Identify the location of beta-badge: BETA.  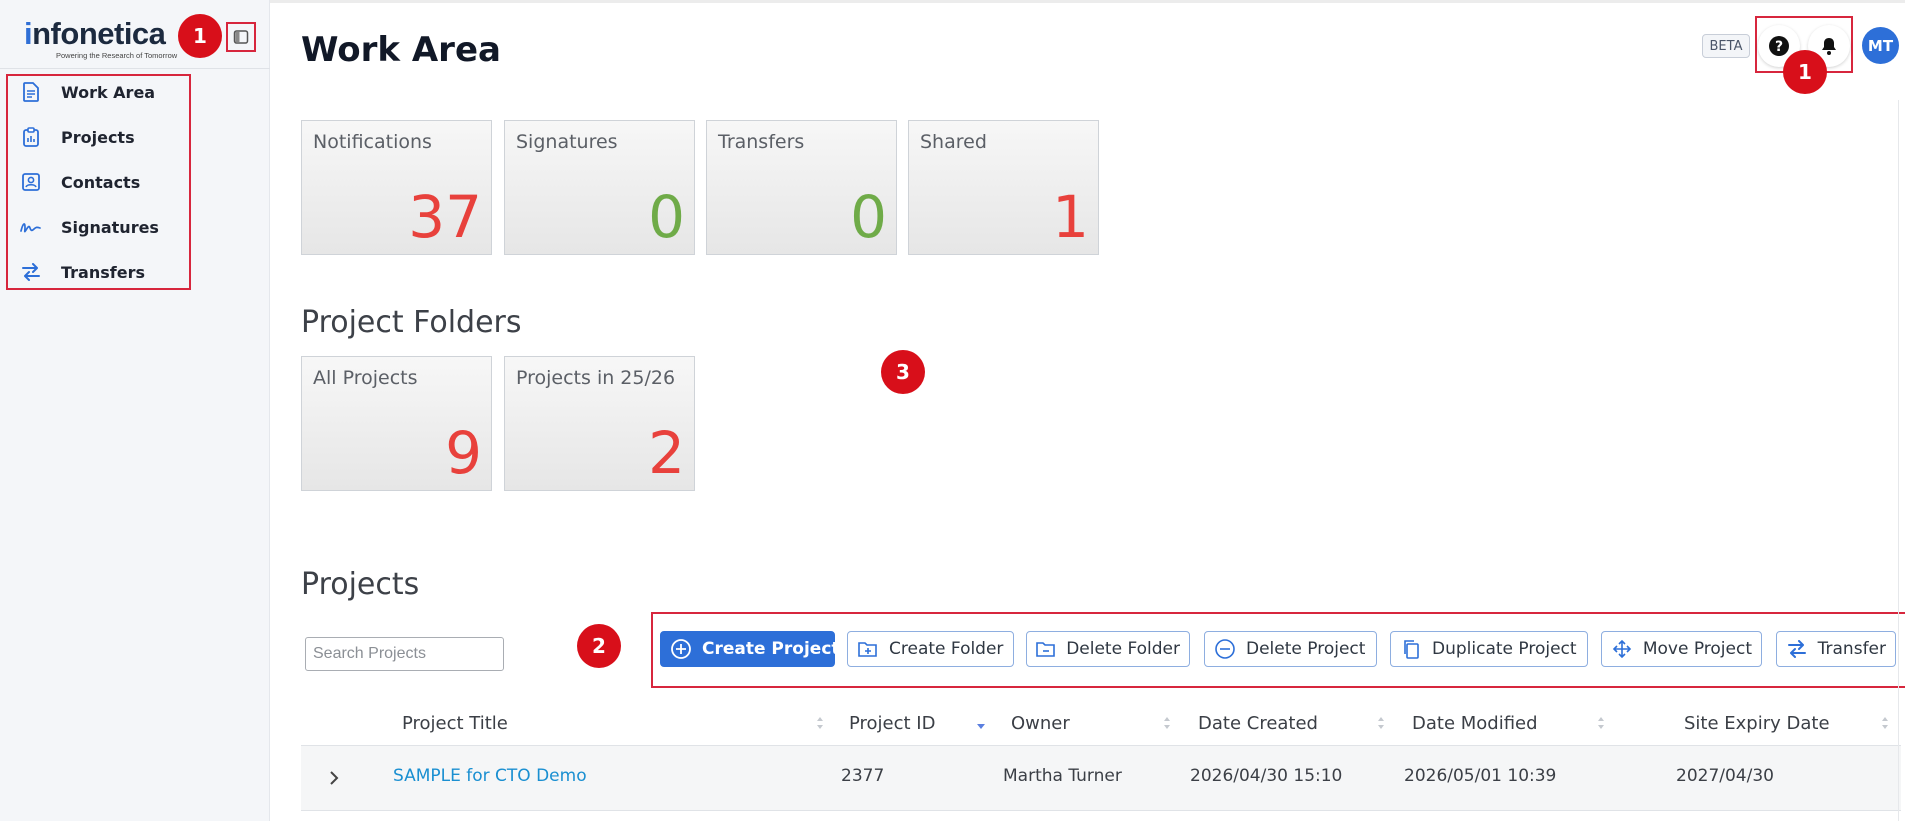
(1726, 46).